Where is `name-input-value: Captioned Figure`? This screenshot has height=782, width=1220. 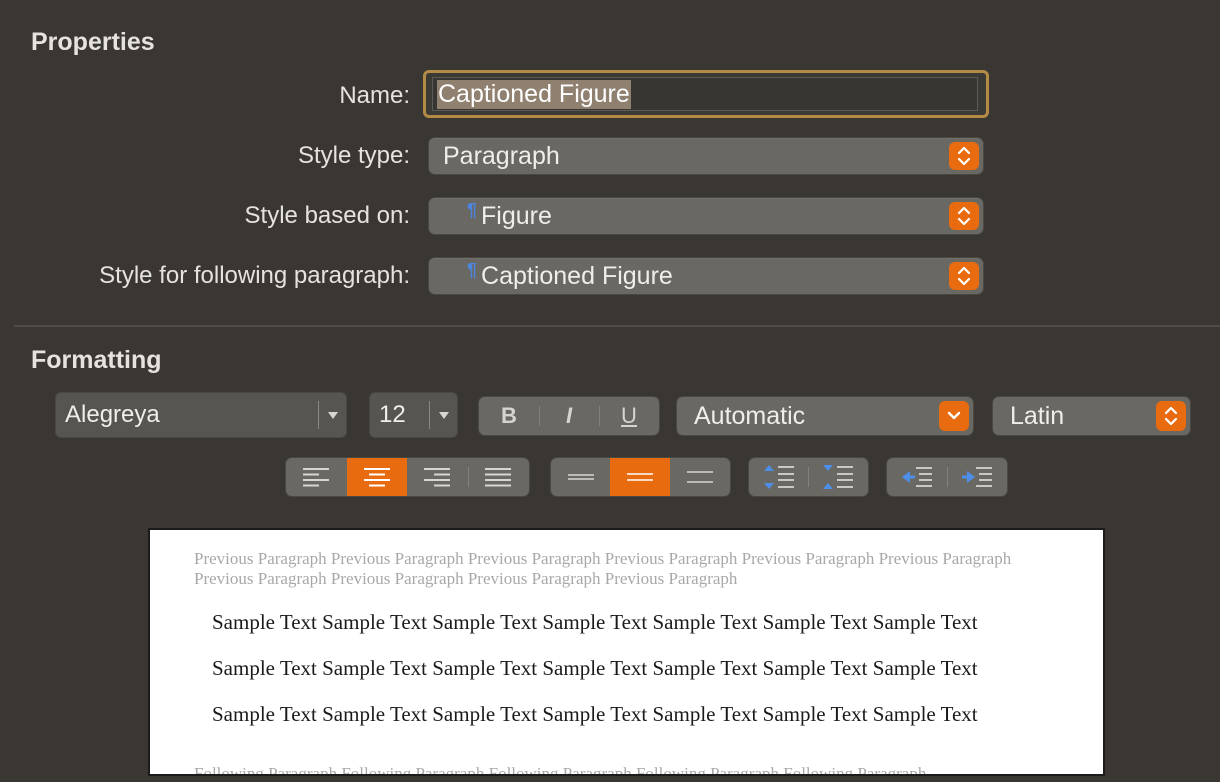
name-input-value: Captioned Figure is located at coordinates (534, 94).